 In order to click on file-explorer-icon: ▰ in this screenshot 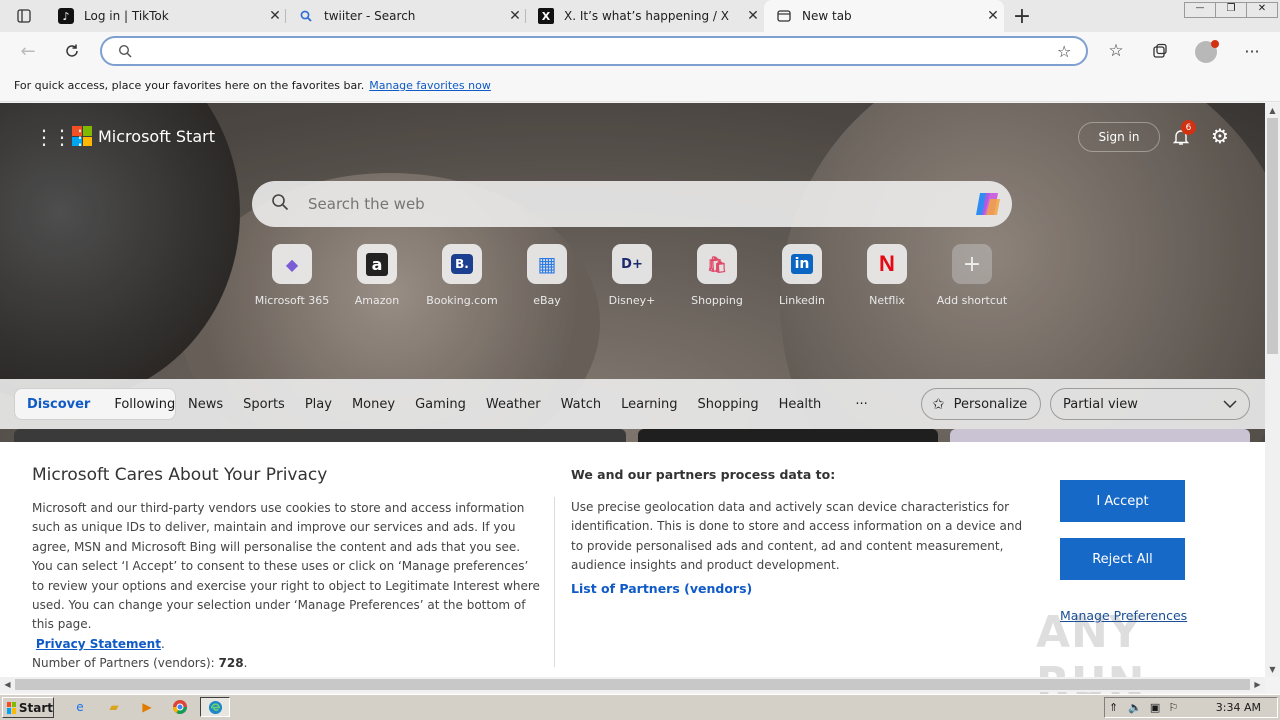, I will do `click(114, 707)`.